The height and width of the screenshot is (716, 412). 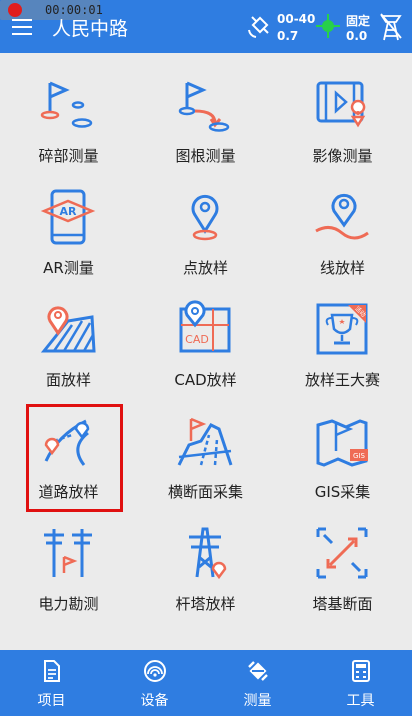 What do you see at coordinates (342, 553) in the screenshot?
I see `tower-base-icon` at bounding box center [342, 553].